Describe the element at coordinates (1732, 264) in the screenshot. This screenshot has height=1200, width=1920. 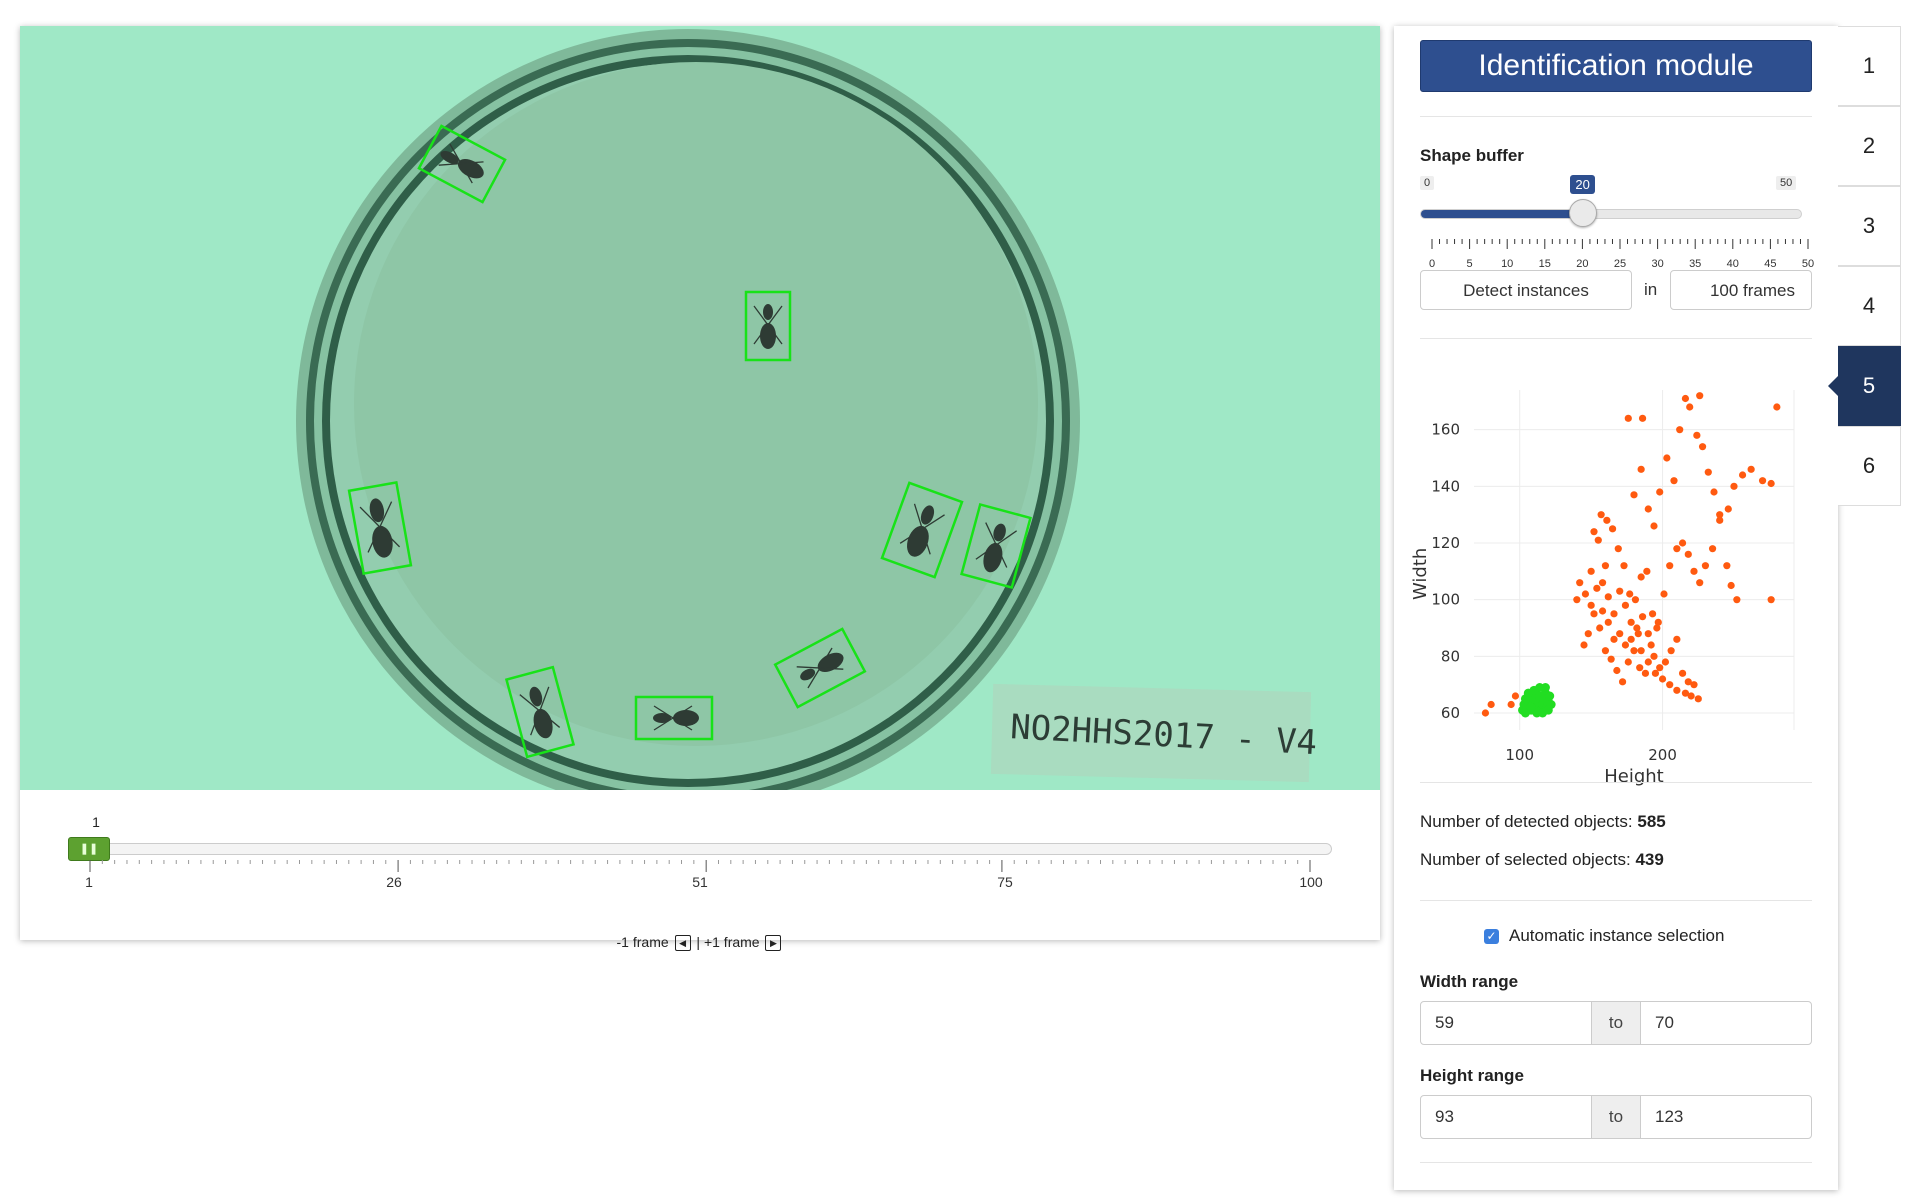
I see `shape-buffer-tick-label: 40` at that location.